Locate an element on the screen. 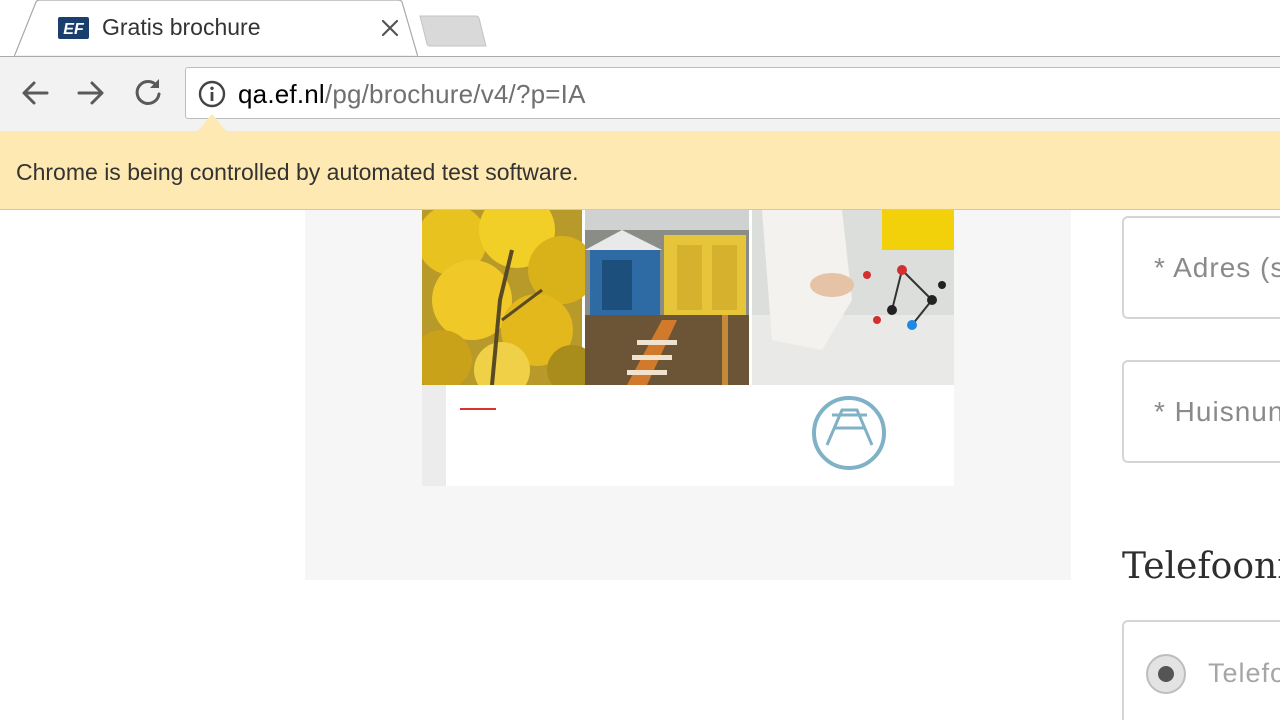 The width and height of the screenshot is (1280, 720). address-field: * Adres (s is located at coordinates (1201, 267).